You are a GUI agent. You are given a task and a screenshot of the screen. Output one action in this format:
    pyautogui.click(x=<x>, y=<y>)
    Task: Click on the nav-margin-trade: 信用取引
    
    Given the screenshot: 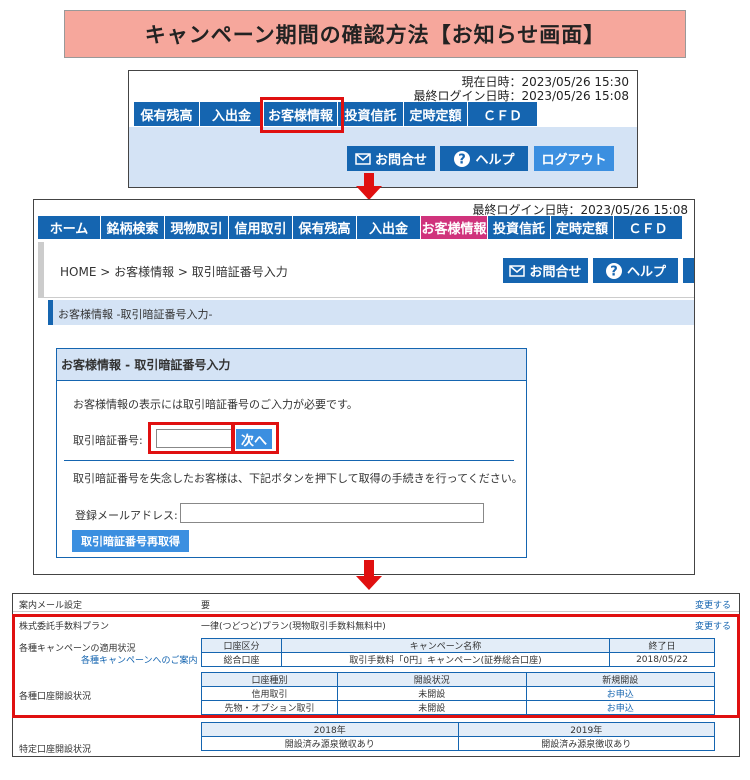 What is the action you would take?
    pyautogui.click(x=261, y=227)
    